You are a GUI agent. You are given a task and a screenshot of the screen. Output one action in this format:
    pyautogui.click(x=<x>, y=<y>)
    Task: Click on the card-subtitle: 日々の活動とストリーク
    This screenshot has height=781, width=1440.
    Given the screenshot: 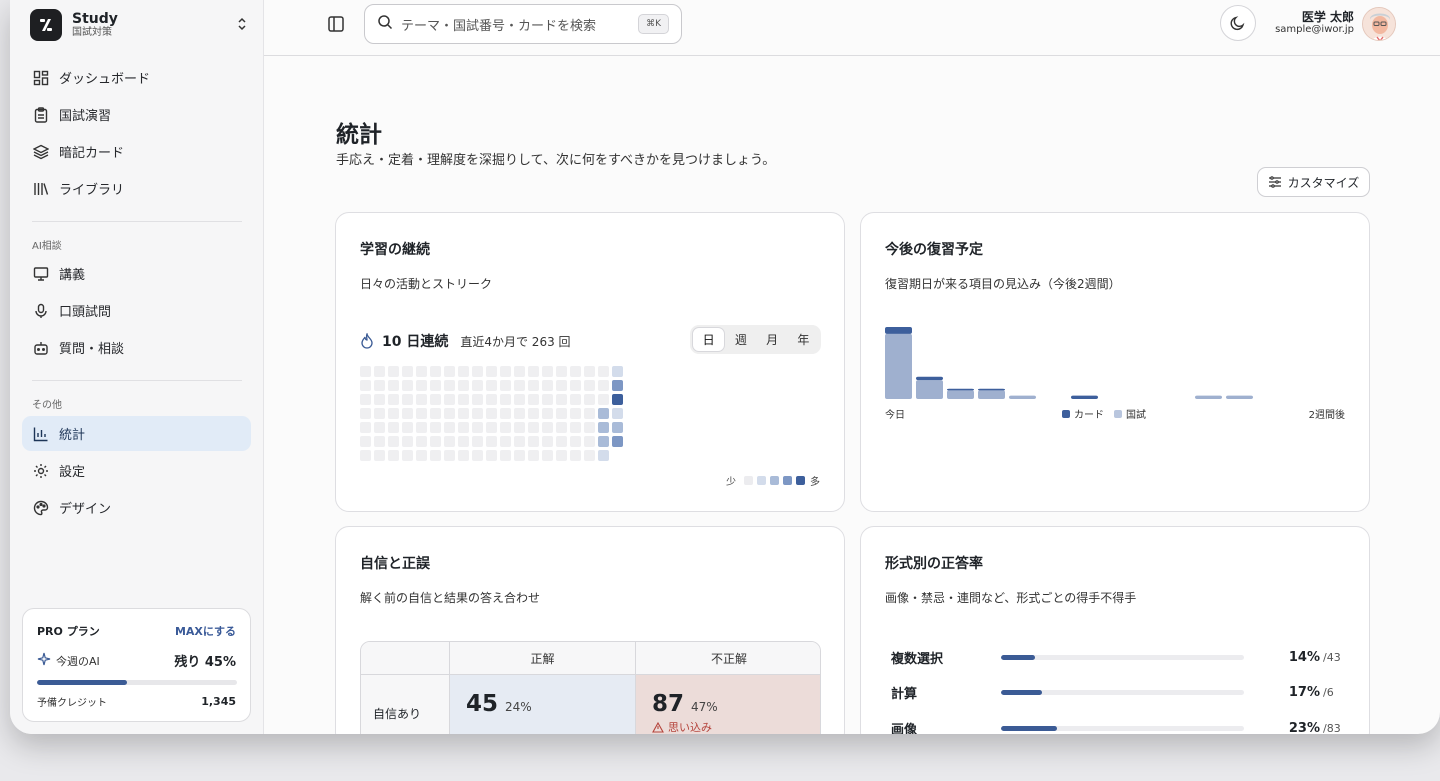 What is the action you would take?
    pyautogui.click(x=426, y=284)
    